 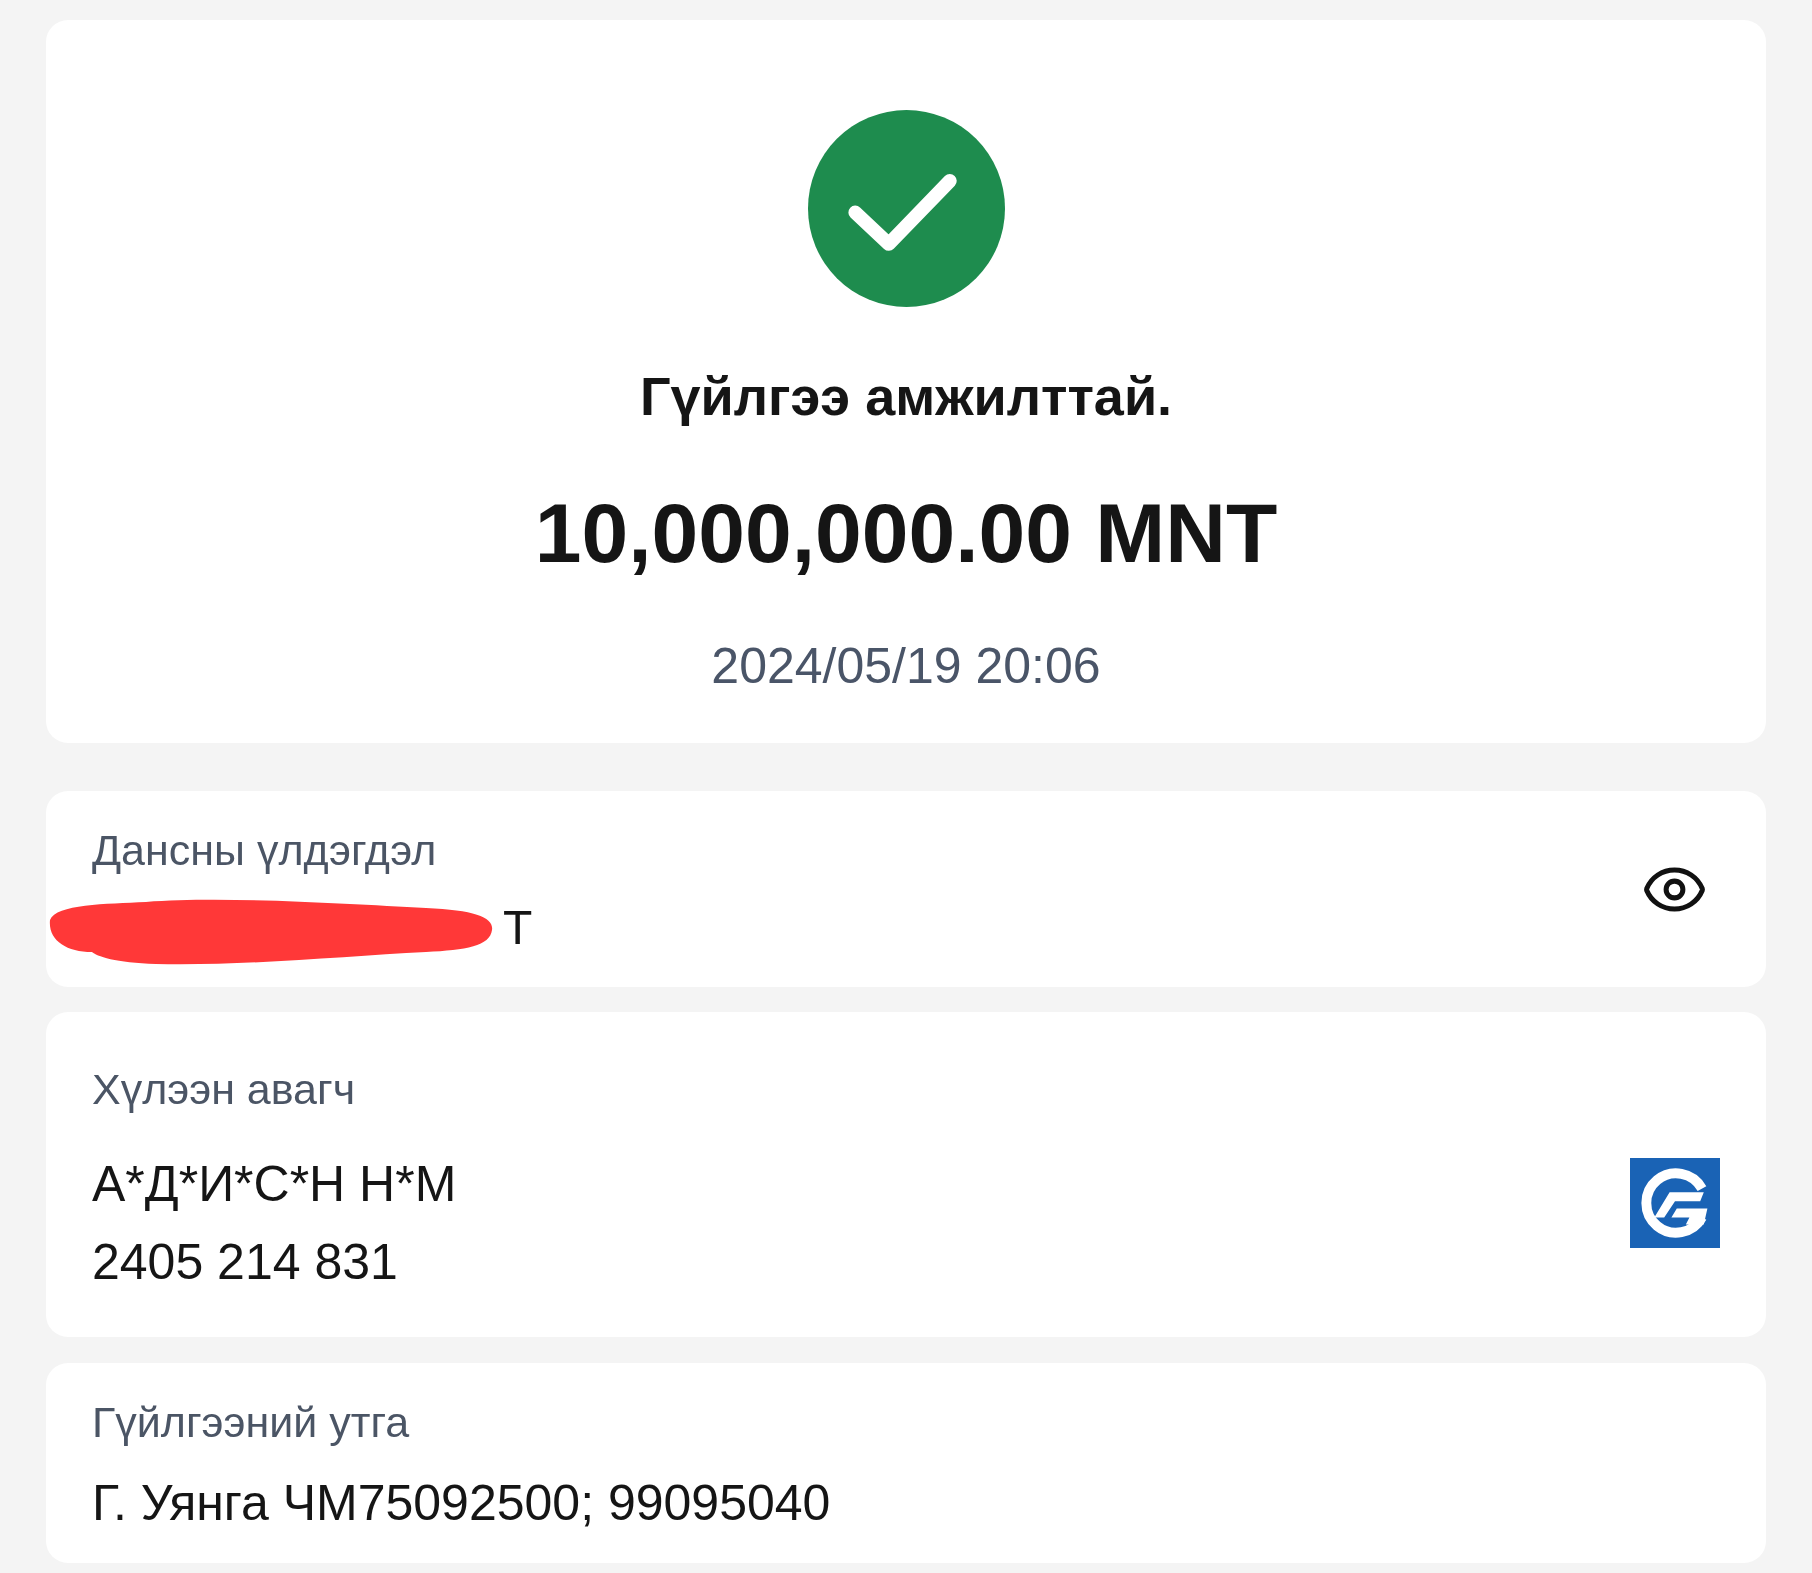 What do you see at coordinates (274, 1184) in the screenshot?
I see `recipient-name: А*Д*И*С*Н Н*М` at bounding box center [274, 1184].